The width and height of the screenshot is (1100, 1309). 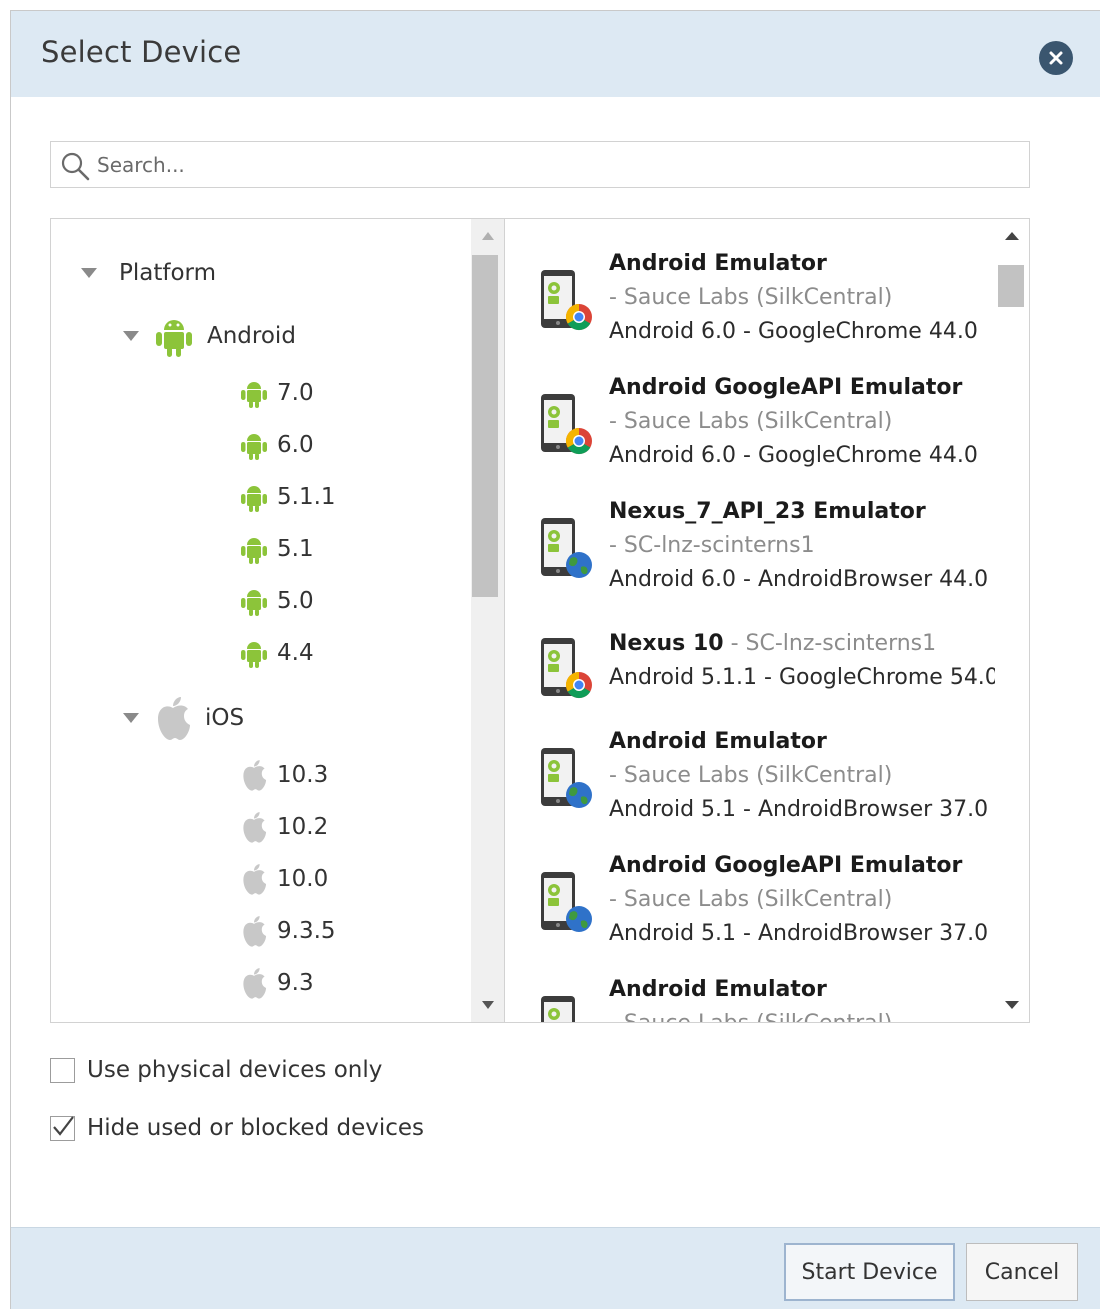 What do you see at coordinates (256, 1128) in the screenshot?
I see `option-label: Hide used or blocked devices` at bounding box center [256, 1128].